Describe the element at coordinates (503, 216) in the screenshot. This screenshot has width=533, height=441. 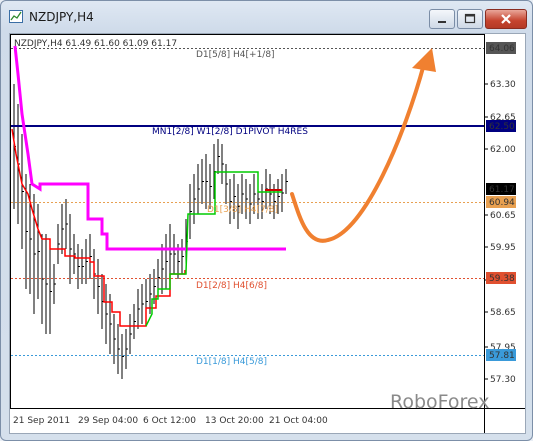
I see `price-label: 60.65` at that location.